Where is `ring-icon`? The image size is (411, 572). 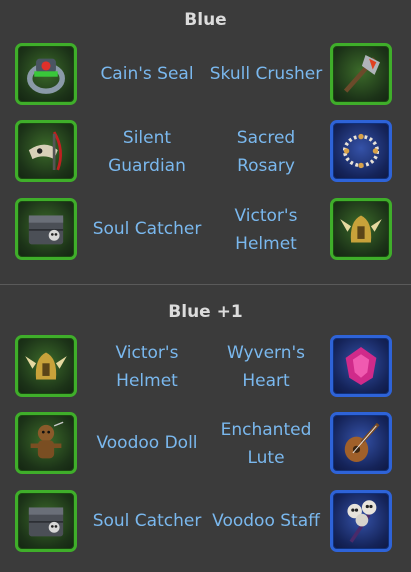
ring-icon is located at coordinates (46, 74).